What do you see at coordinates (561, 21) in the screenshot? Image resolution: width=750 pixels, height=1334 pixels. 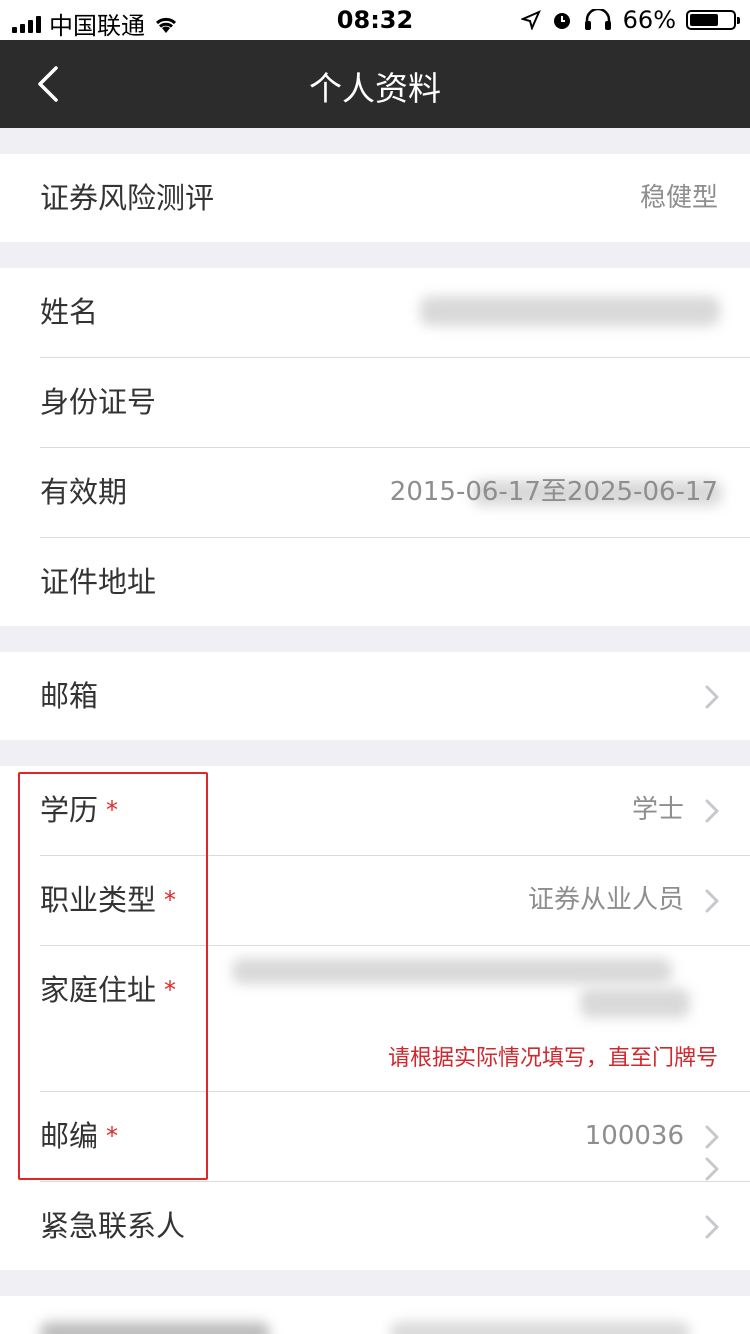 I see `alarm-icon` at bounding box center [561, 21].